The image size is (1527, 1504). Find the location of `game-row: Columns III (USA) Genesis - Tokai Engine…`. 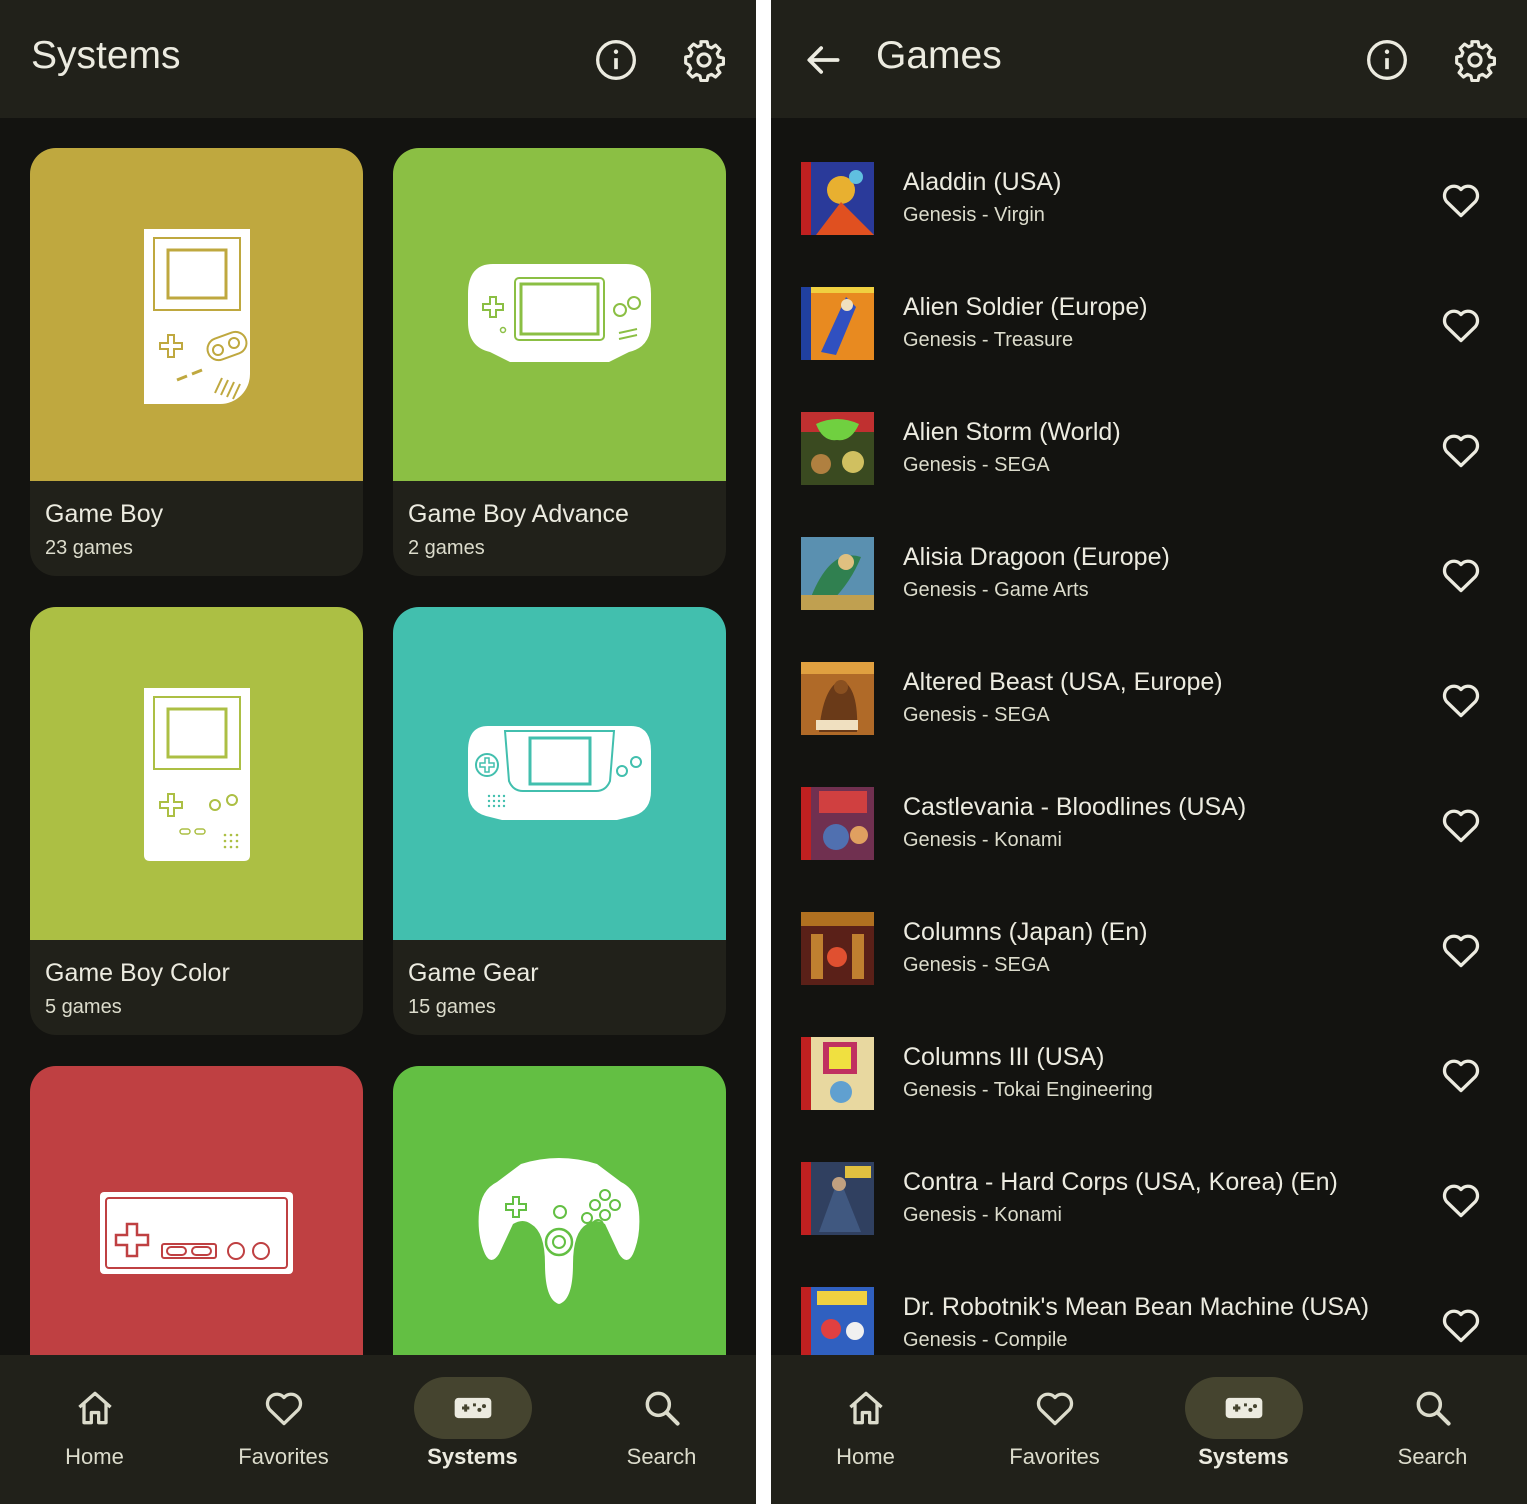

game-row: Columns III (USA) Genesis - Tokai Engine… is located at coordinates (1149, 1062).